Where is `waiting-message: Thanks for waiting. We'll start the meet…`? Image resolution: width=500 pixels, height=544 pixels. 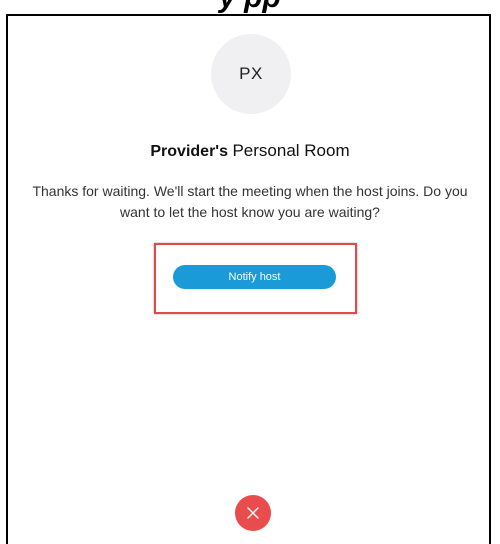
waiting-message: Thanks for waiting. We'll start the meet… is located at coordinates (250, 201).